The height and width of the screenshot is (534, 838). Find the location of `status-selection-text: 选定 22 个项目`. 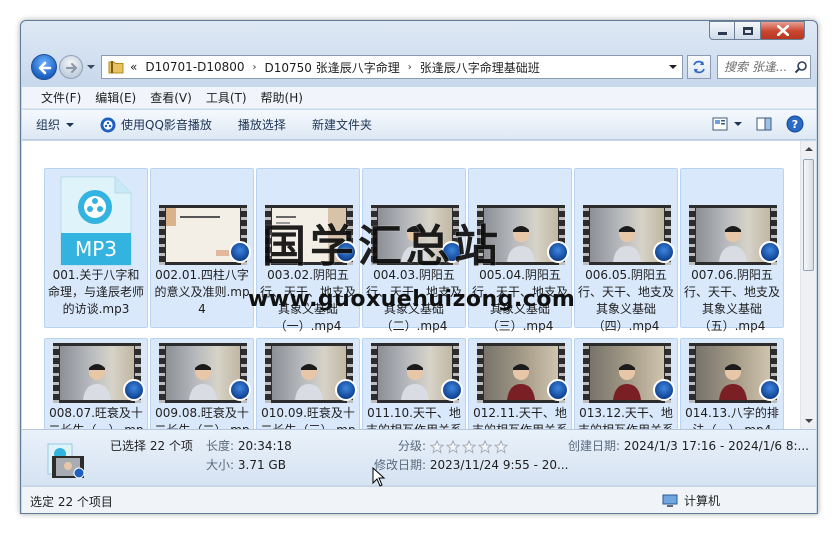

status-selection-text: 选定 22 个项目 is located at coordinates (71, 502).